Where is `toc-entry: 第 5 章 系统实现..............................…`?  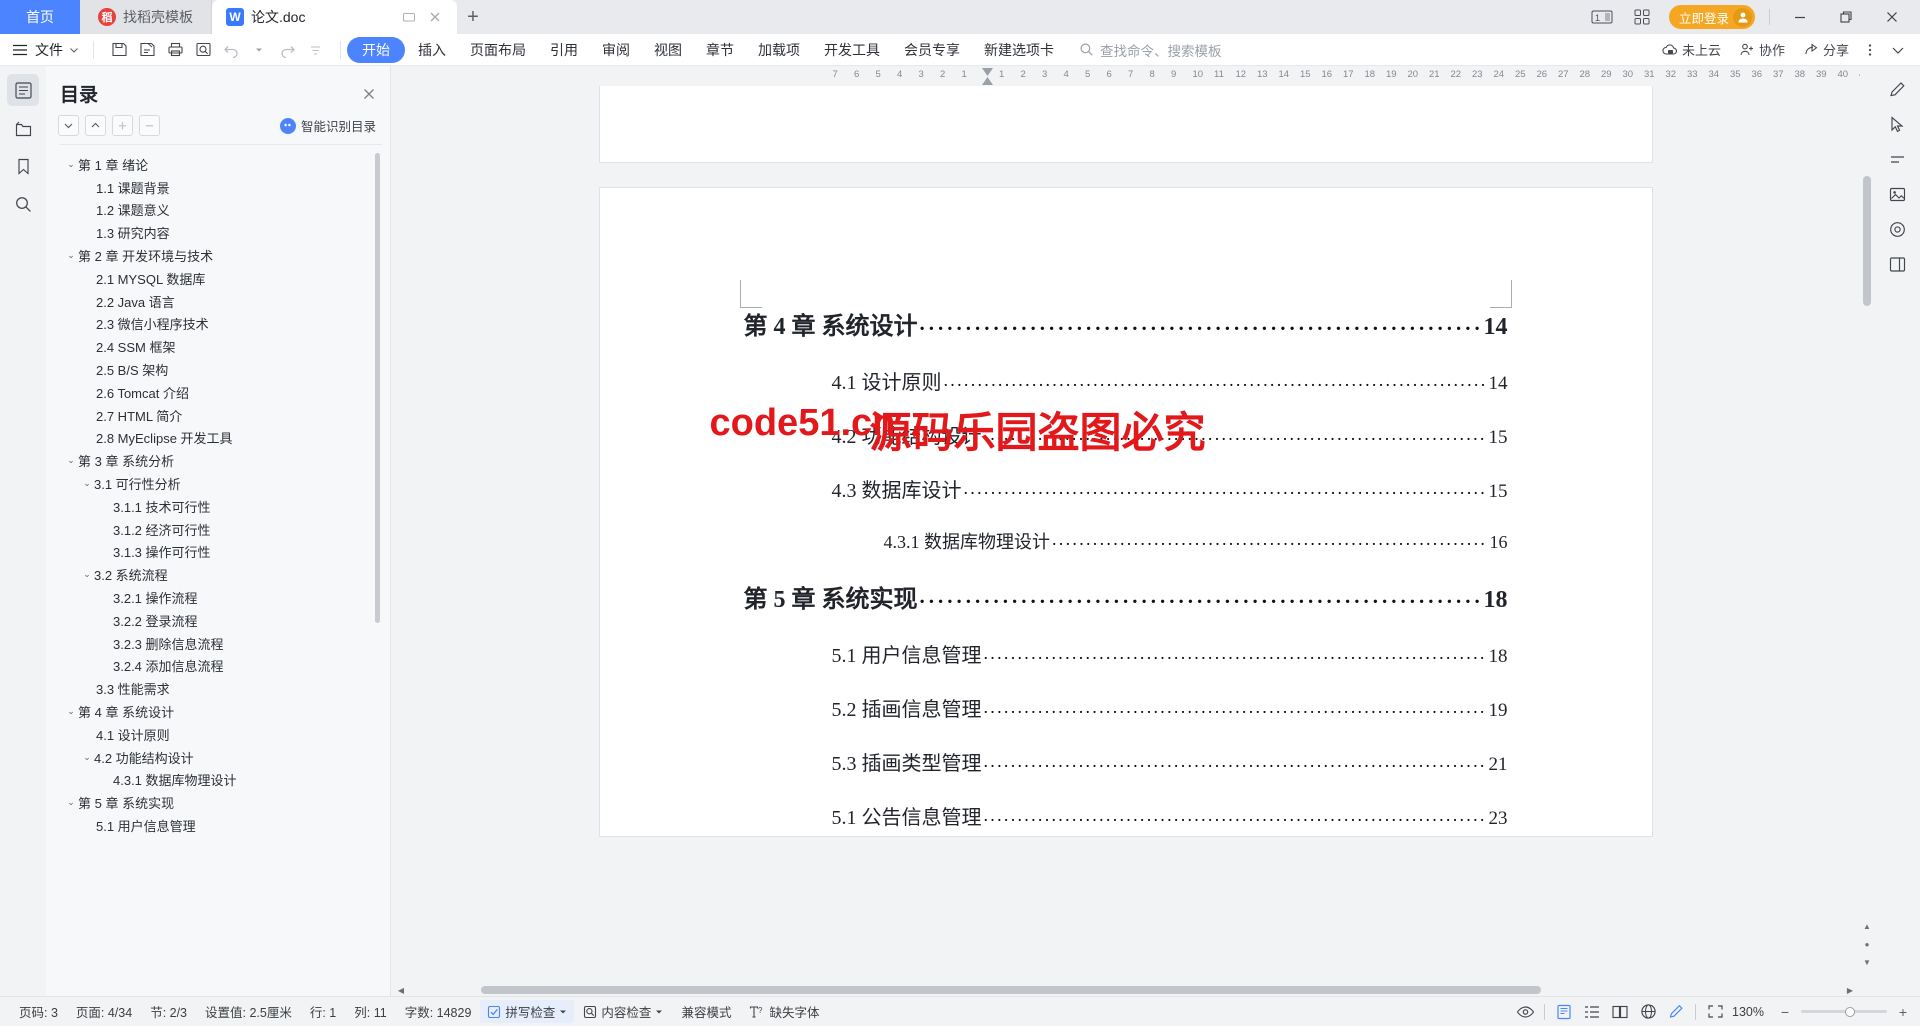 toc-entry: 第 5 章 系统实现..............................… is located at coordinates (1126, 596).